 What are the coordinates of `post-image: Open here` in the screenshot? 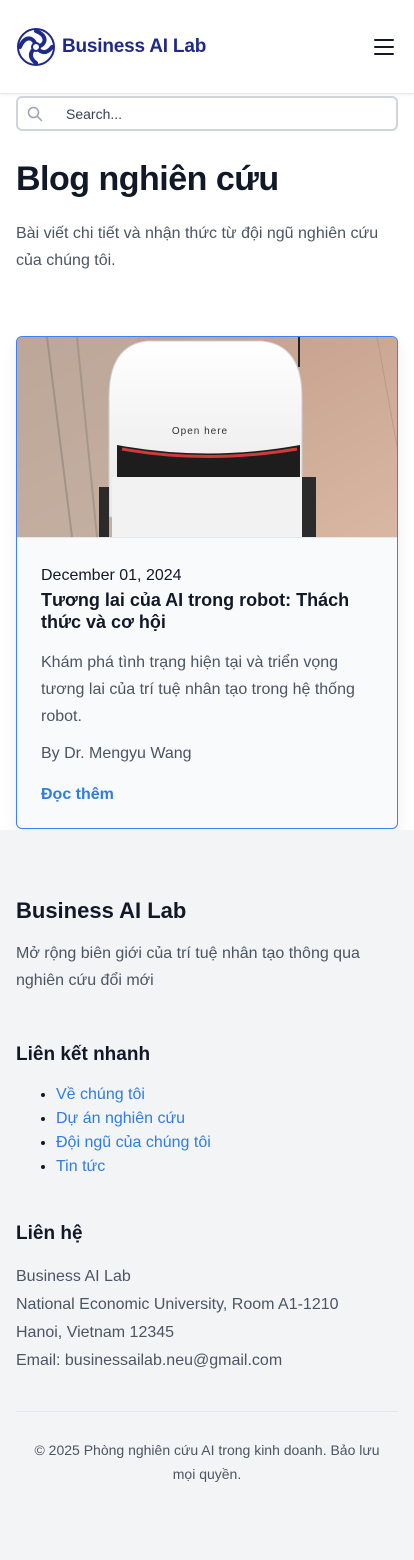 It's located at (207, 436).